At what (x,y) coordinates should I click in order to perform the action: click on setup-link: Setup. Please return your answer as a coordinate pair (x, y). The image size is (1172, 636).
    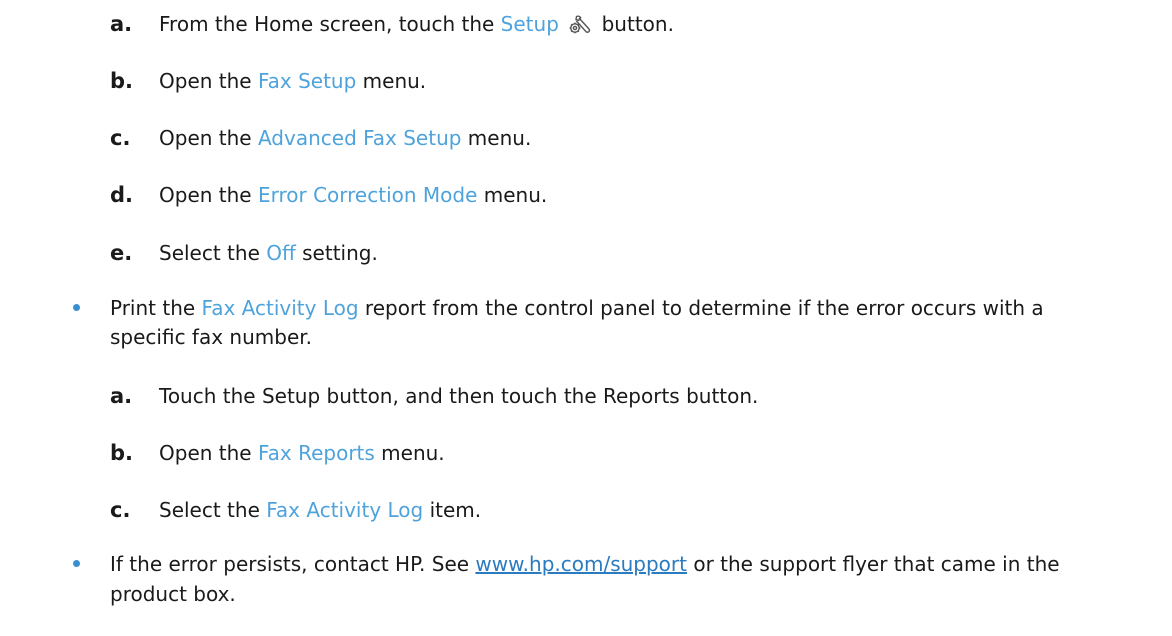
    Looking at the image, I should click on (530, 24).